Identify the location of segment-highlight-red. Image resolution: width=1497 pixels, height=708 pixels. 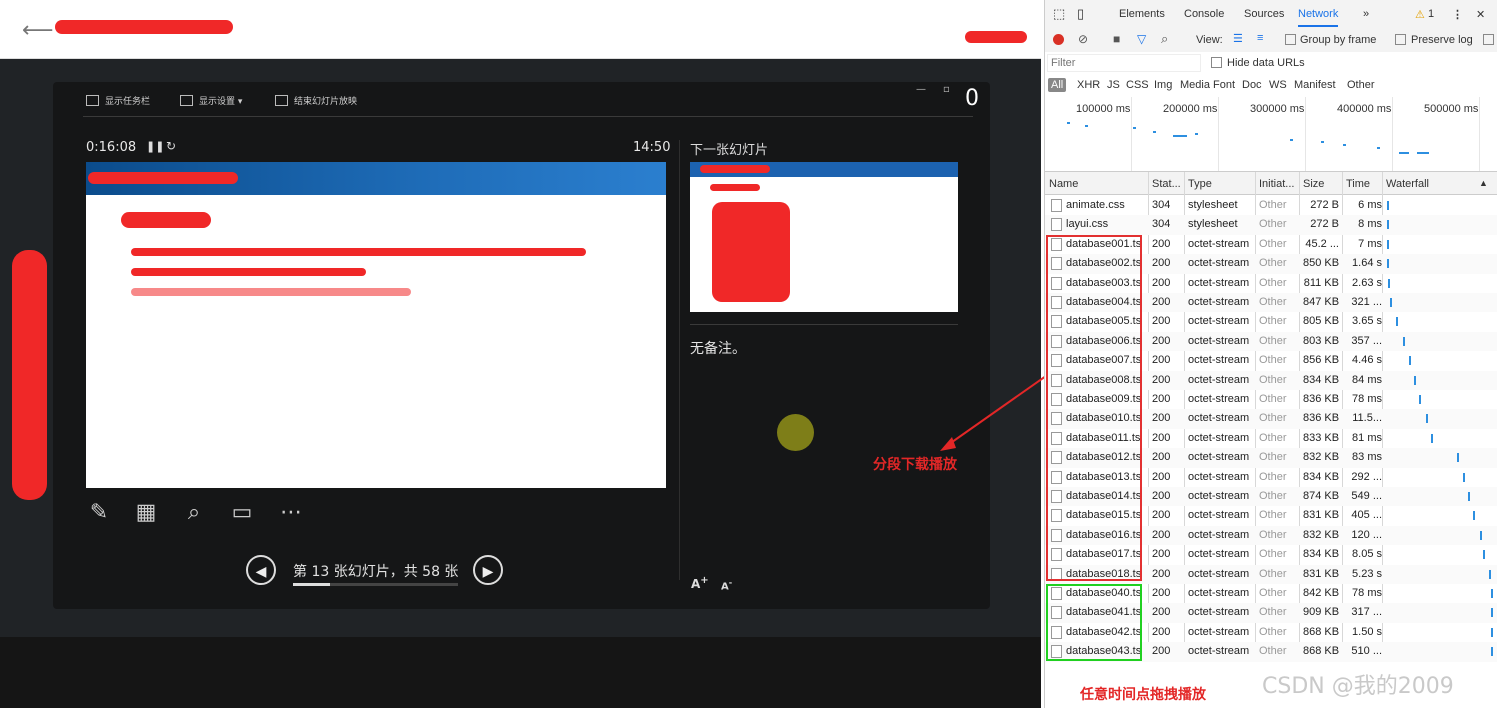
(1094, 408).